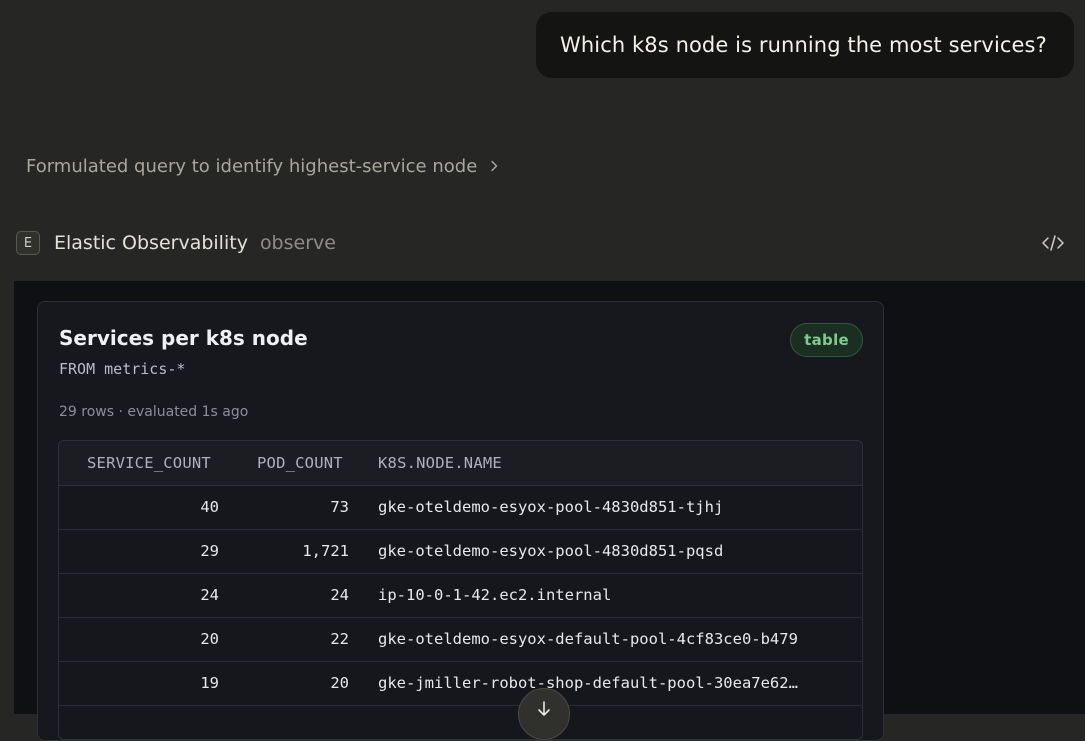 The image size is (1085, 741). What do you see at coordinates (183, 338) in the screenshot?
I see `card-title: Services per k8s node` at bounding box center [183, 338].